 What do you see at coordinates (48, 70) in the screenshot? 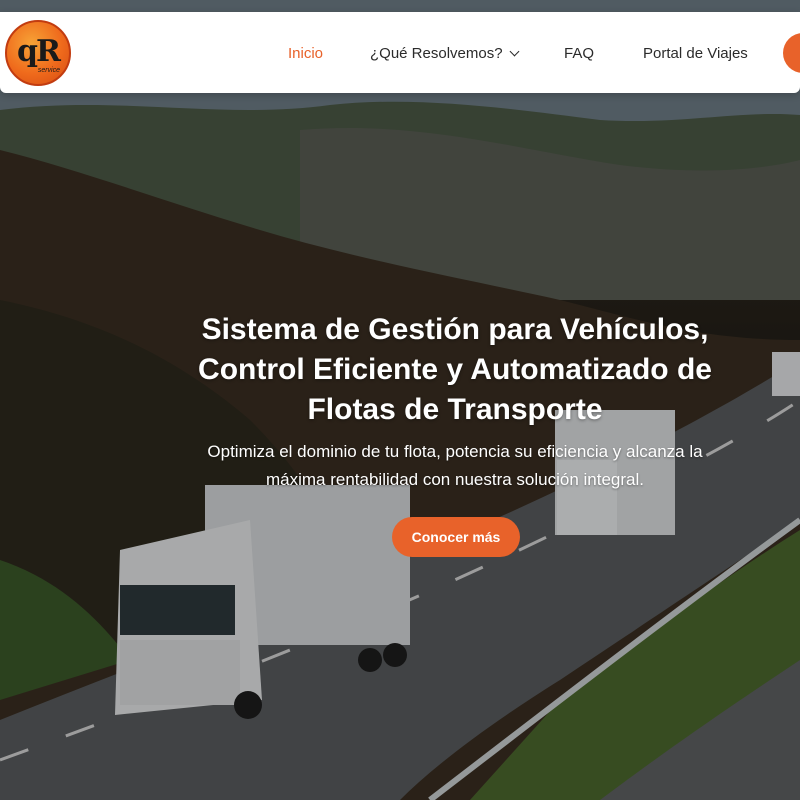
I see `logo-subtext: service` at bounding box center [48, 70].